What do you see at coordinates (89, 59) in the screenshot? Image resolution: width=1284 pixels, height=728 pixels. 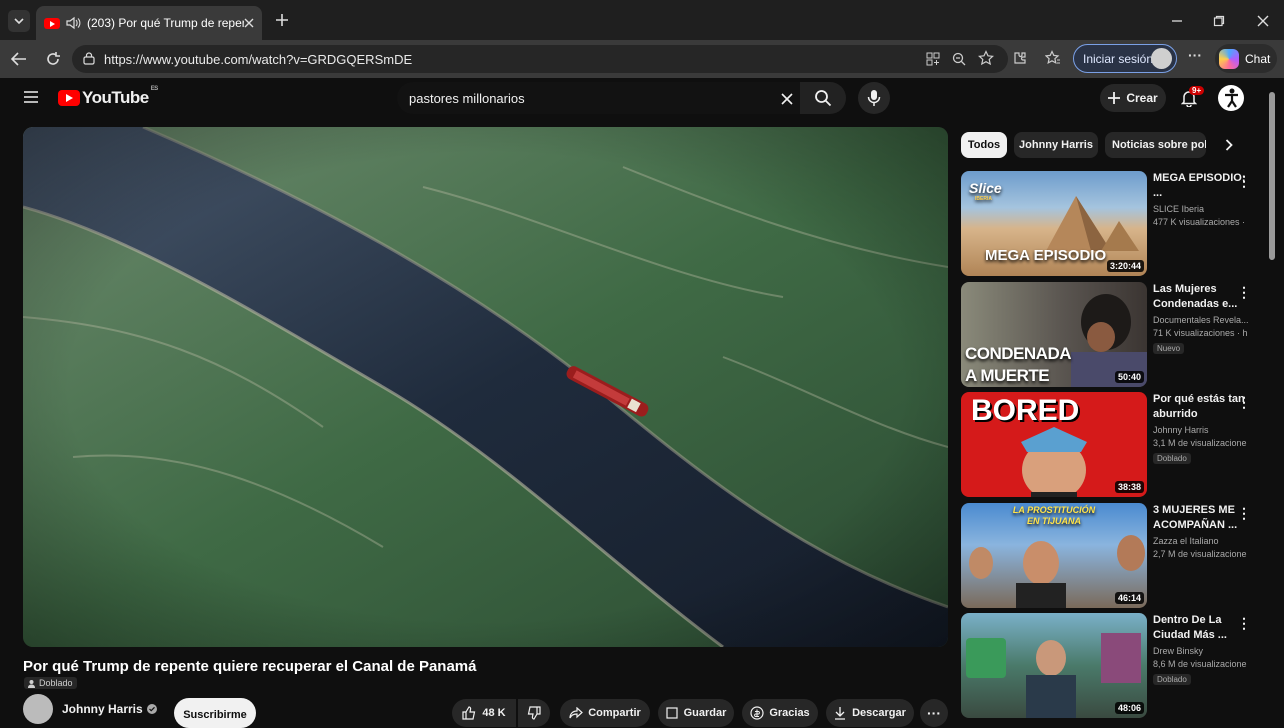 I see `site-info-icon` at bounding box center [89, 59].